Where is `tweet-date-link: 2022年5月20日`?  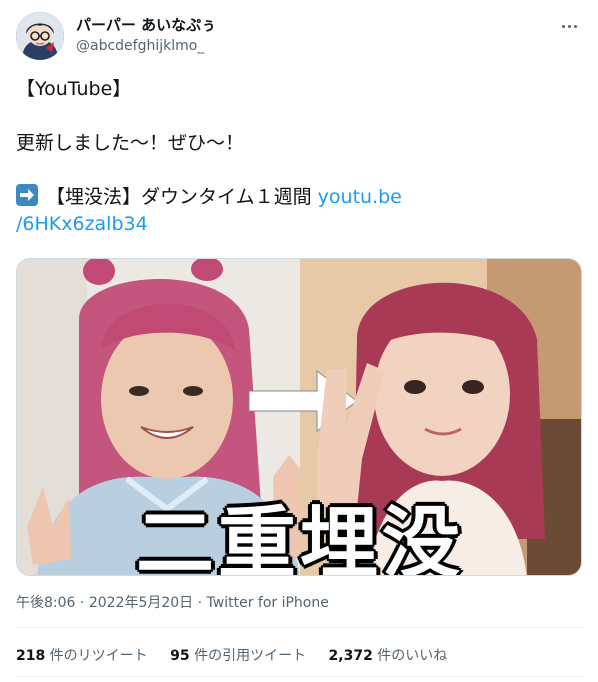
tweet-date-link: 2022年5月20日 is located at coordinates (141, 603).